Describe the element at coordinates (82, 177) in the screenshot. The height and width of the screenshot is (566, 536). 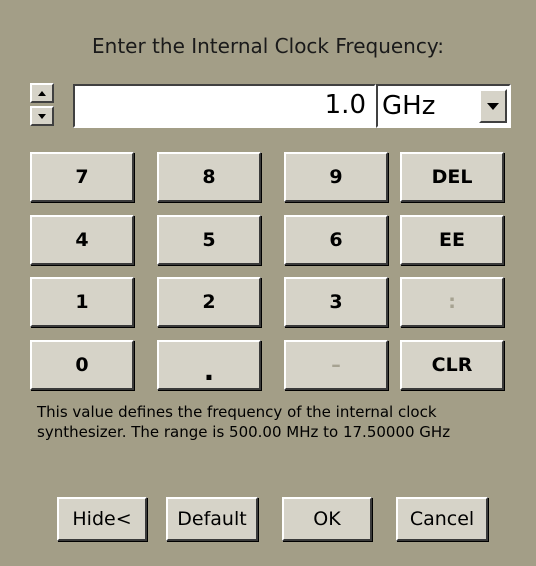
I see `key-7: 7` at that location.